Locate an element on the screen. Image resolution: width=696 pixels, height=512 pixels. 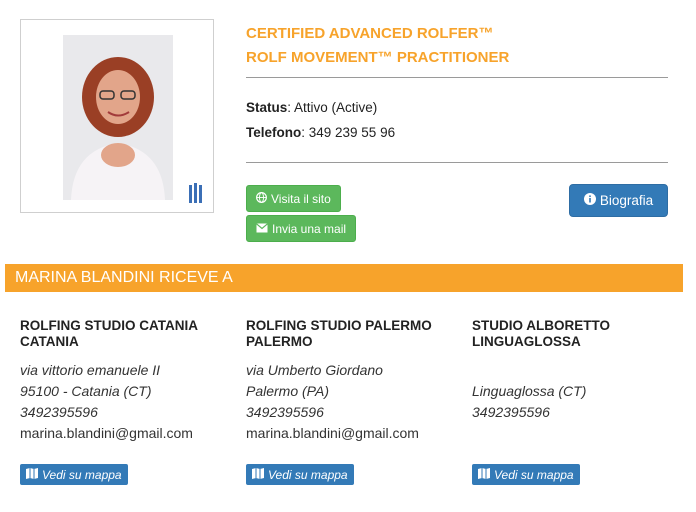
certification-title: ROLF MOVEMENT™ PRACTITIONER is located at coordinates (378, 57).